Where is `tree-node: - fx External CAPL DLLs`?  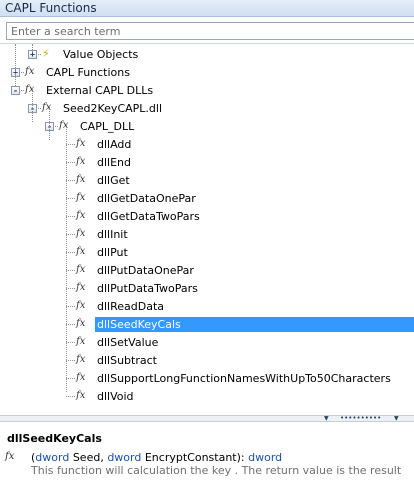
tree-node: - fx External CAPL DLLs is located at coordinates (207, 90).